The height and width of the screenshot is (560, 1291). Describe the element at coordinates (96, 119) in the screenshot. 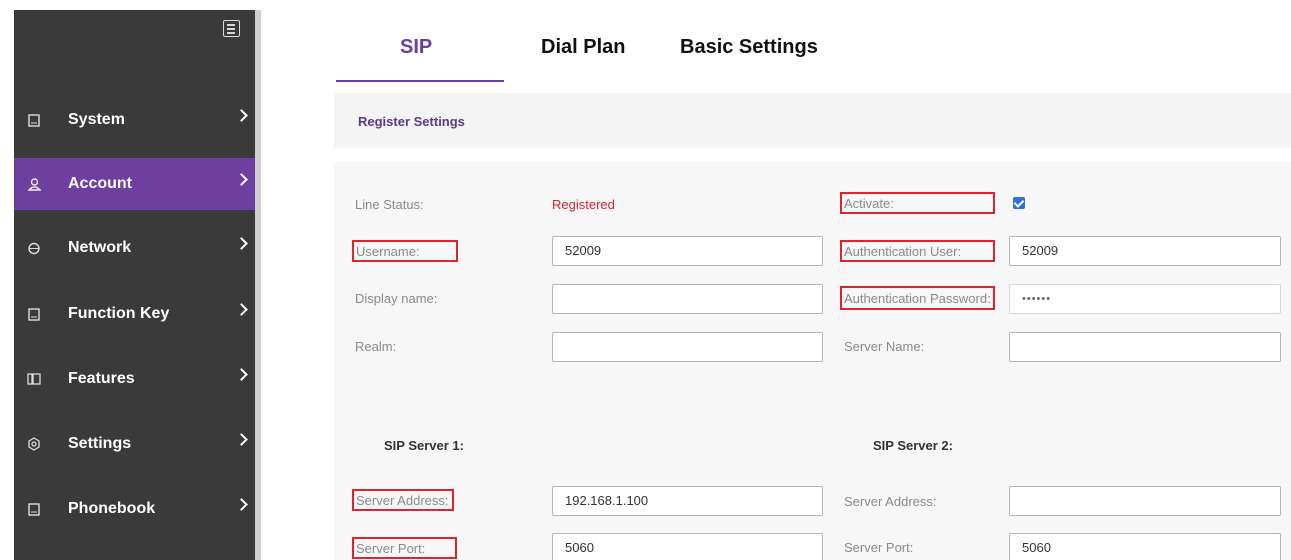

I see `sidebar-item-label: System` at that location.